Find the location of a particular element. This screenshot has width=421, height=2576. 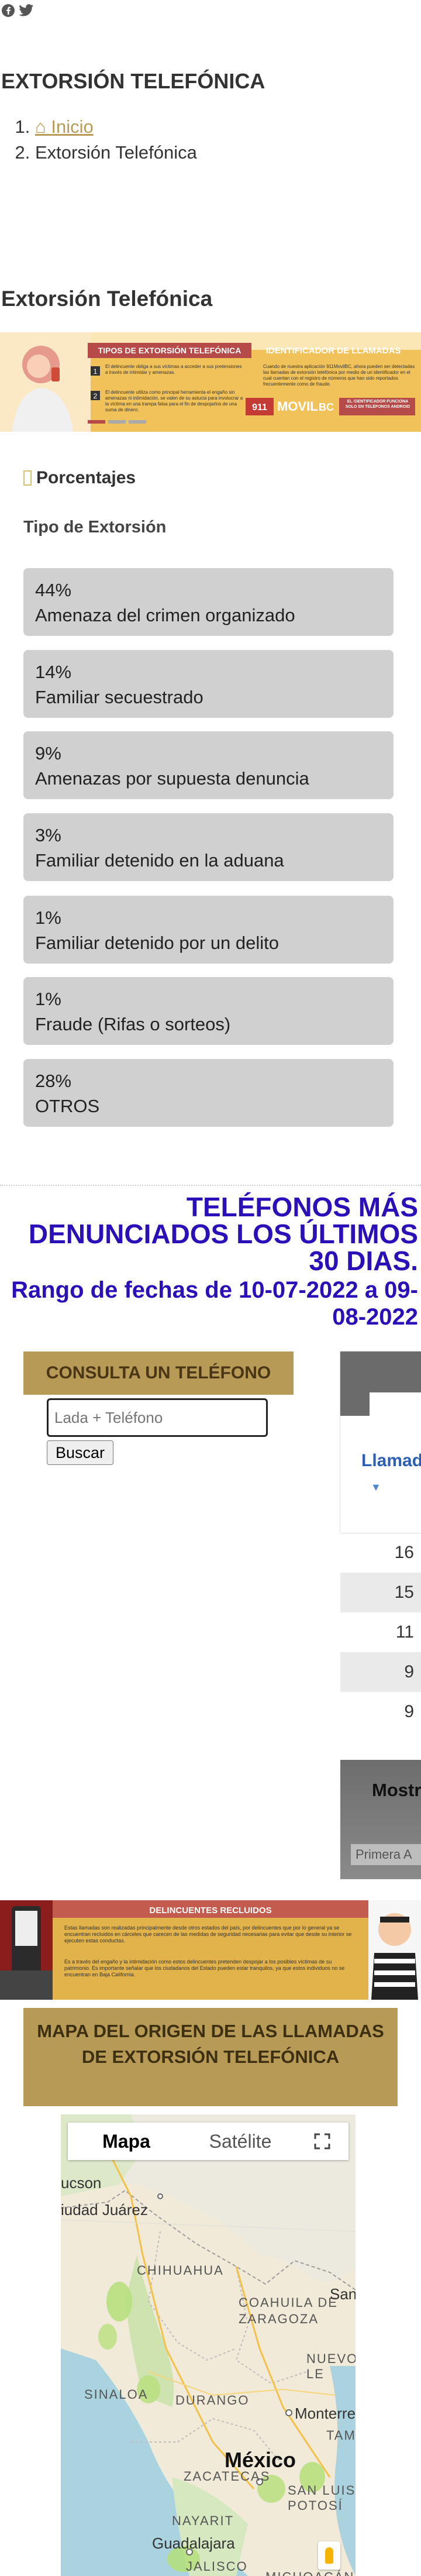

percent-heading-label: Porcentajes is located at coordinates (86, 478).